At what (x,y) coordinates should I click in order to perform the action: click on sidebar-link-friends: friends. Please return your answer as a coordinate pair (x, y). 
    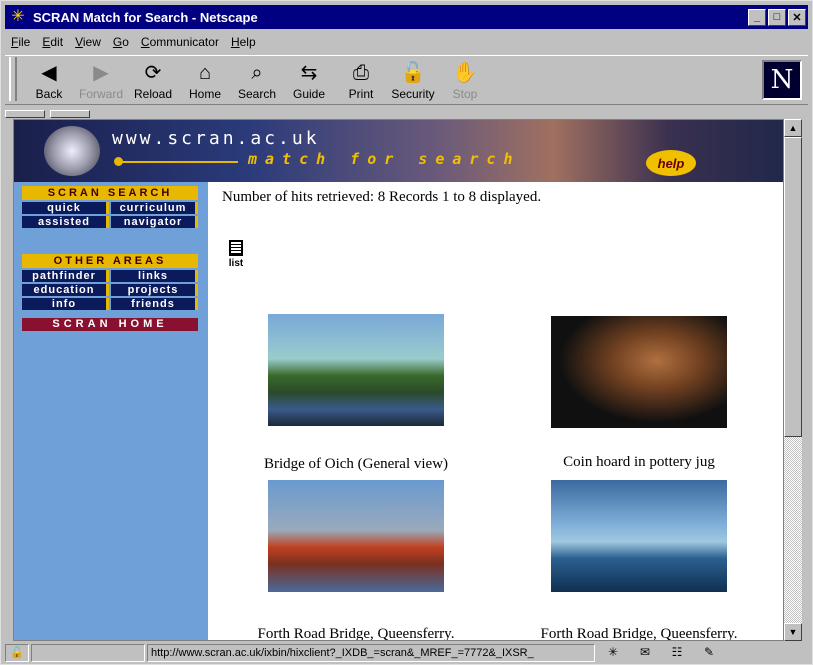
    Looking at the image, I should click on (154, 304).